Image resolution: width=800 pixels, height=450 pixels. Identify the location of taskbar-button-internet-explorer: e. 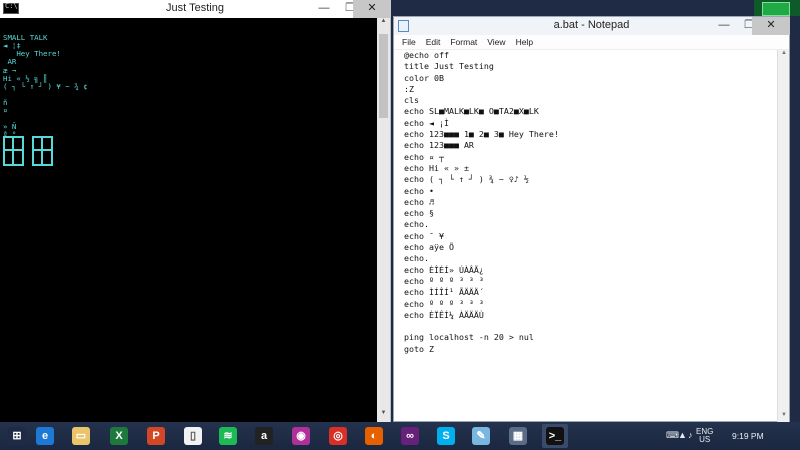
(45, 436).